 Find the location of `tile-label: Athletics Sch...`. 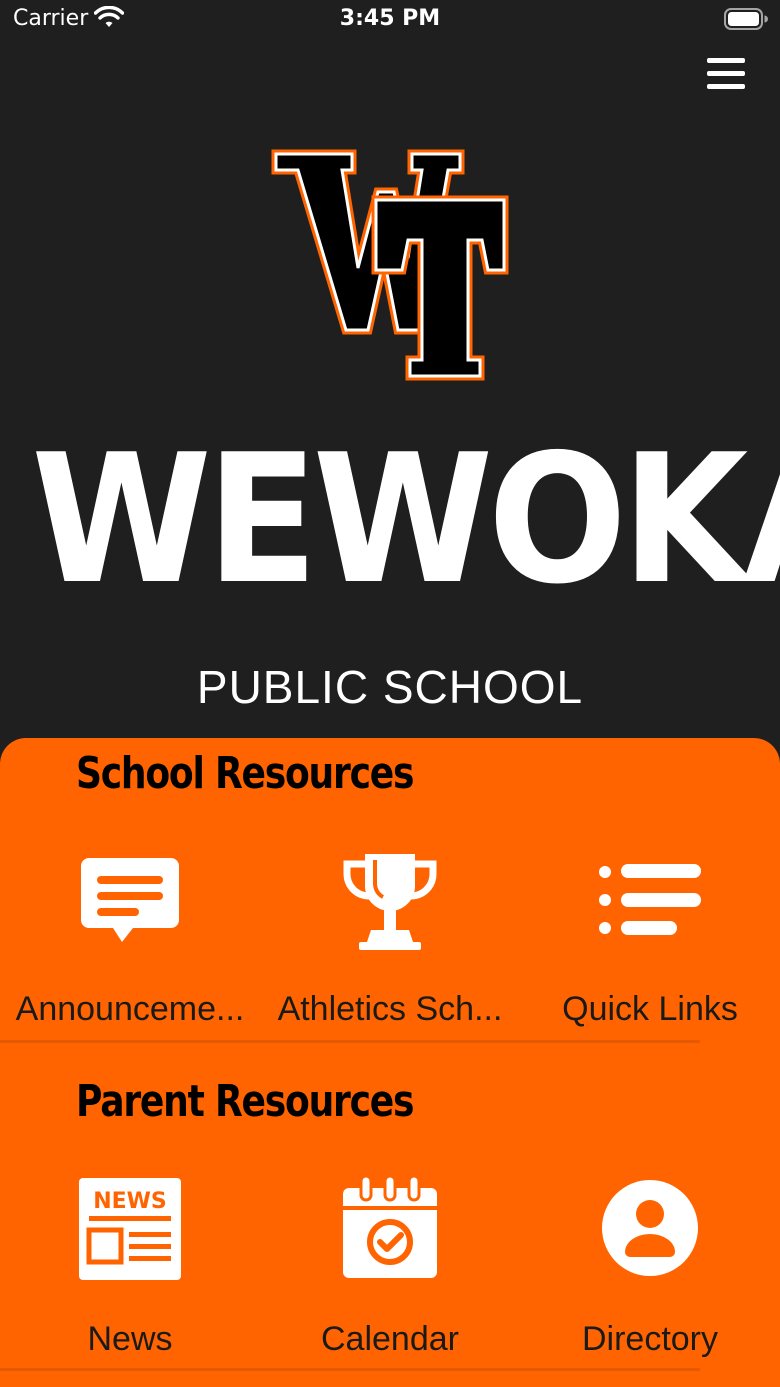

tile-label: Athletics Sch... is located at coordinates (390, 1009).